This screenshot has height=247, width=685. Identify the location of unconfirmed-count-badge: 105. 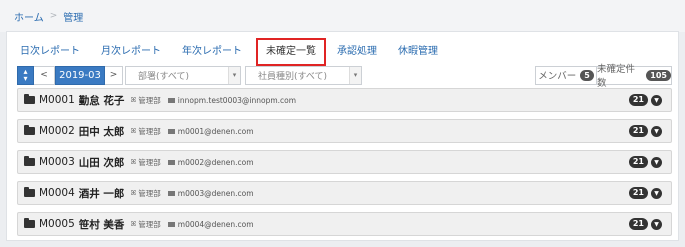
(658, 75).